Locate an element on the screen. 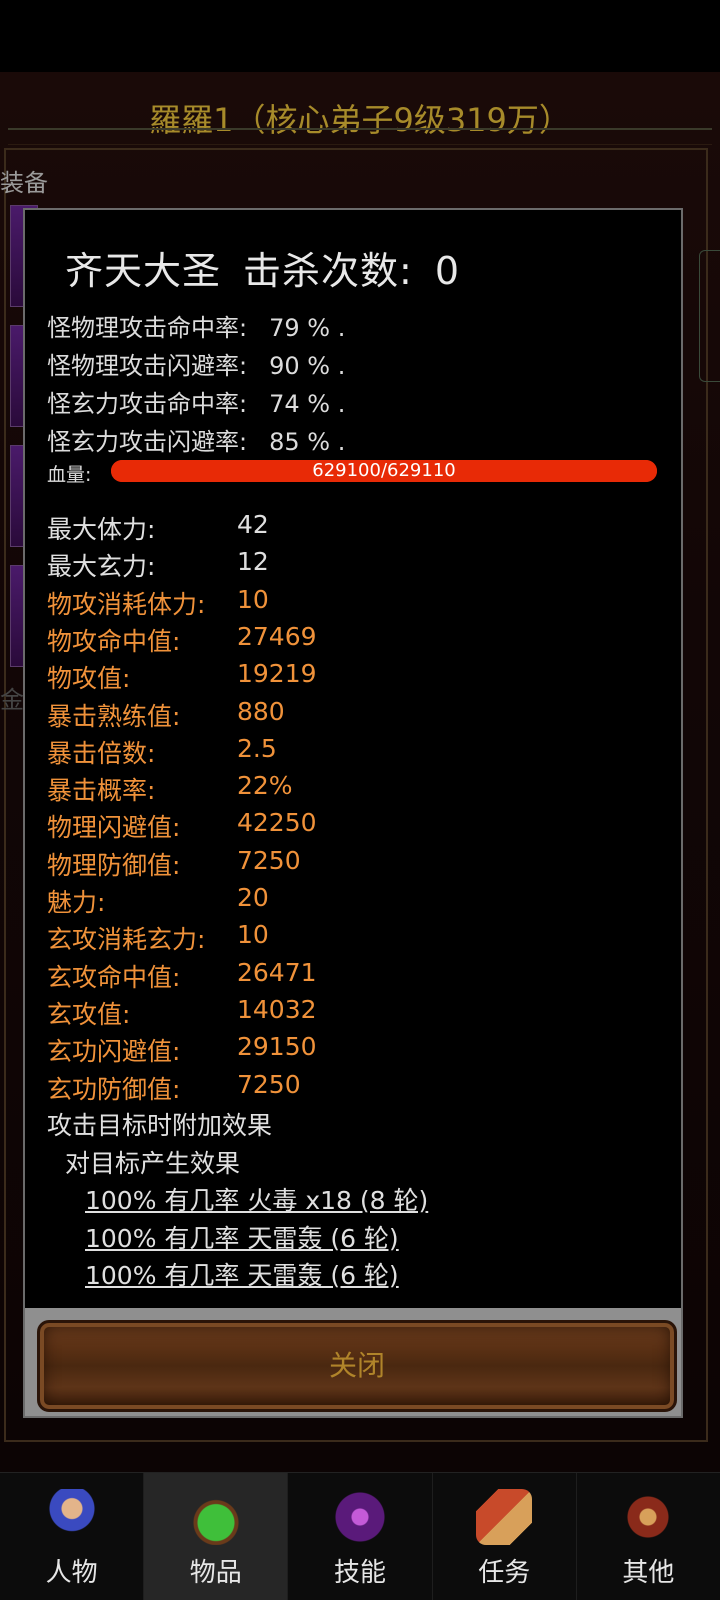 The height and width of the screenshot is (1600, 720). attribute-label: 最大体力: is located at coordinates (101, 529).